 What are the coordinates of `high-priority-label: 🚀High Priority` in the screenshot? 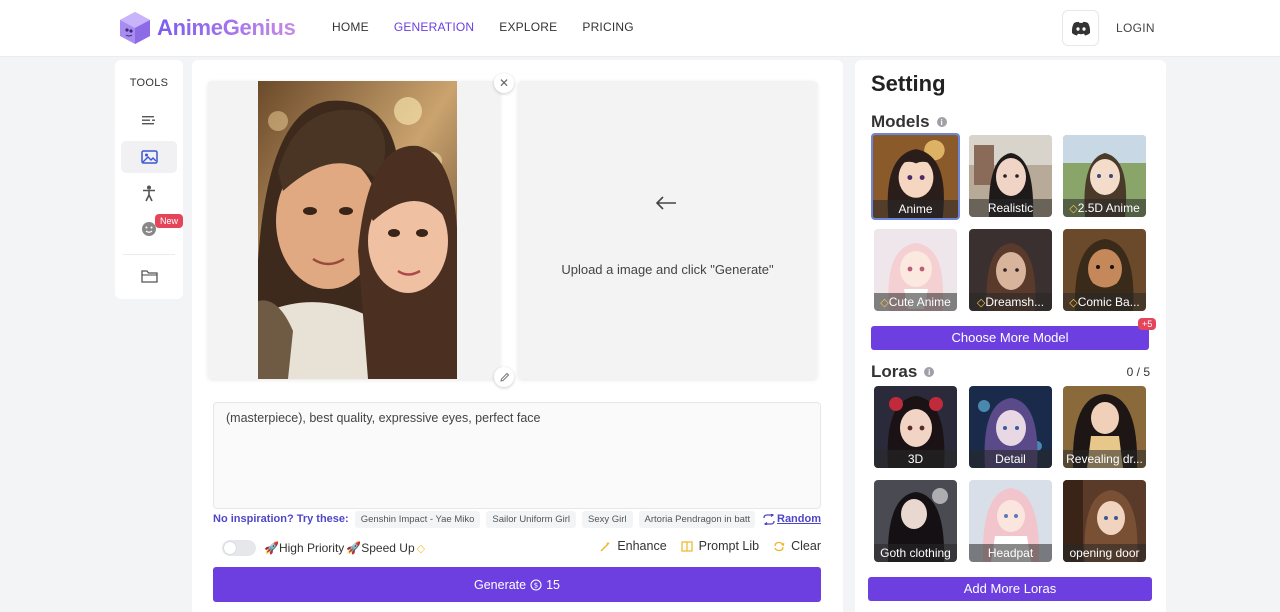 It's located at (304, 548).